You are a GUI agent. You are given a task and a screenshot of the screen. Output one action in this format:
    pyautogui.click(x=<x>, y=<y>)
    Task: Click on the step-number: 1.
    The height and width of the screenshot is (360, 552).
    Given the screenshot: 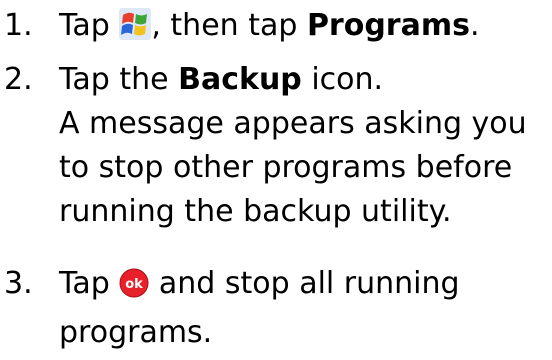 What is the action you would take?
    pyautogui.click(x=18, y=25)
    